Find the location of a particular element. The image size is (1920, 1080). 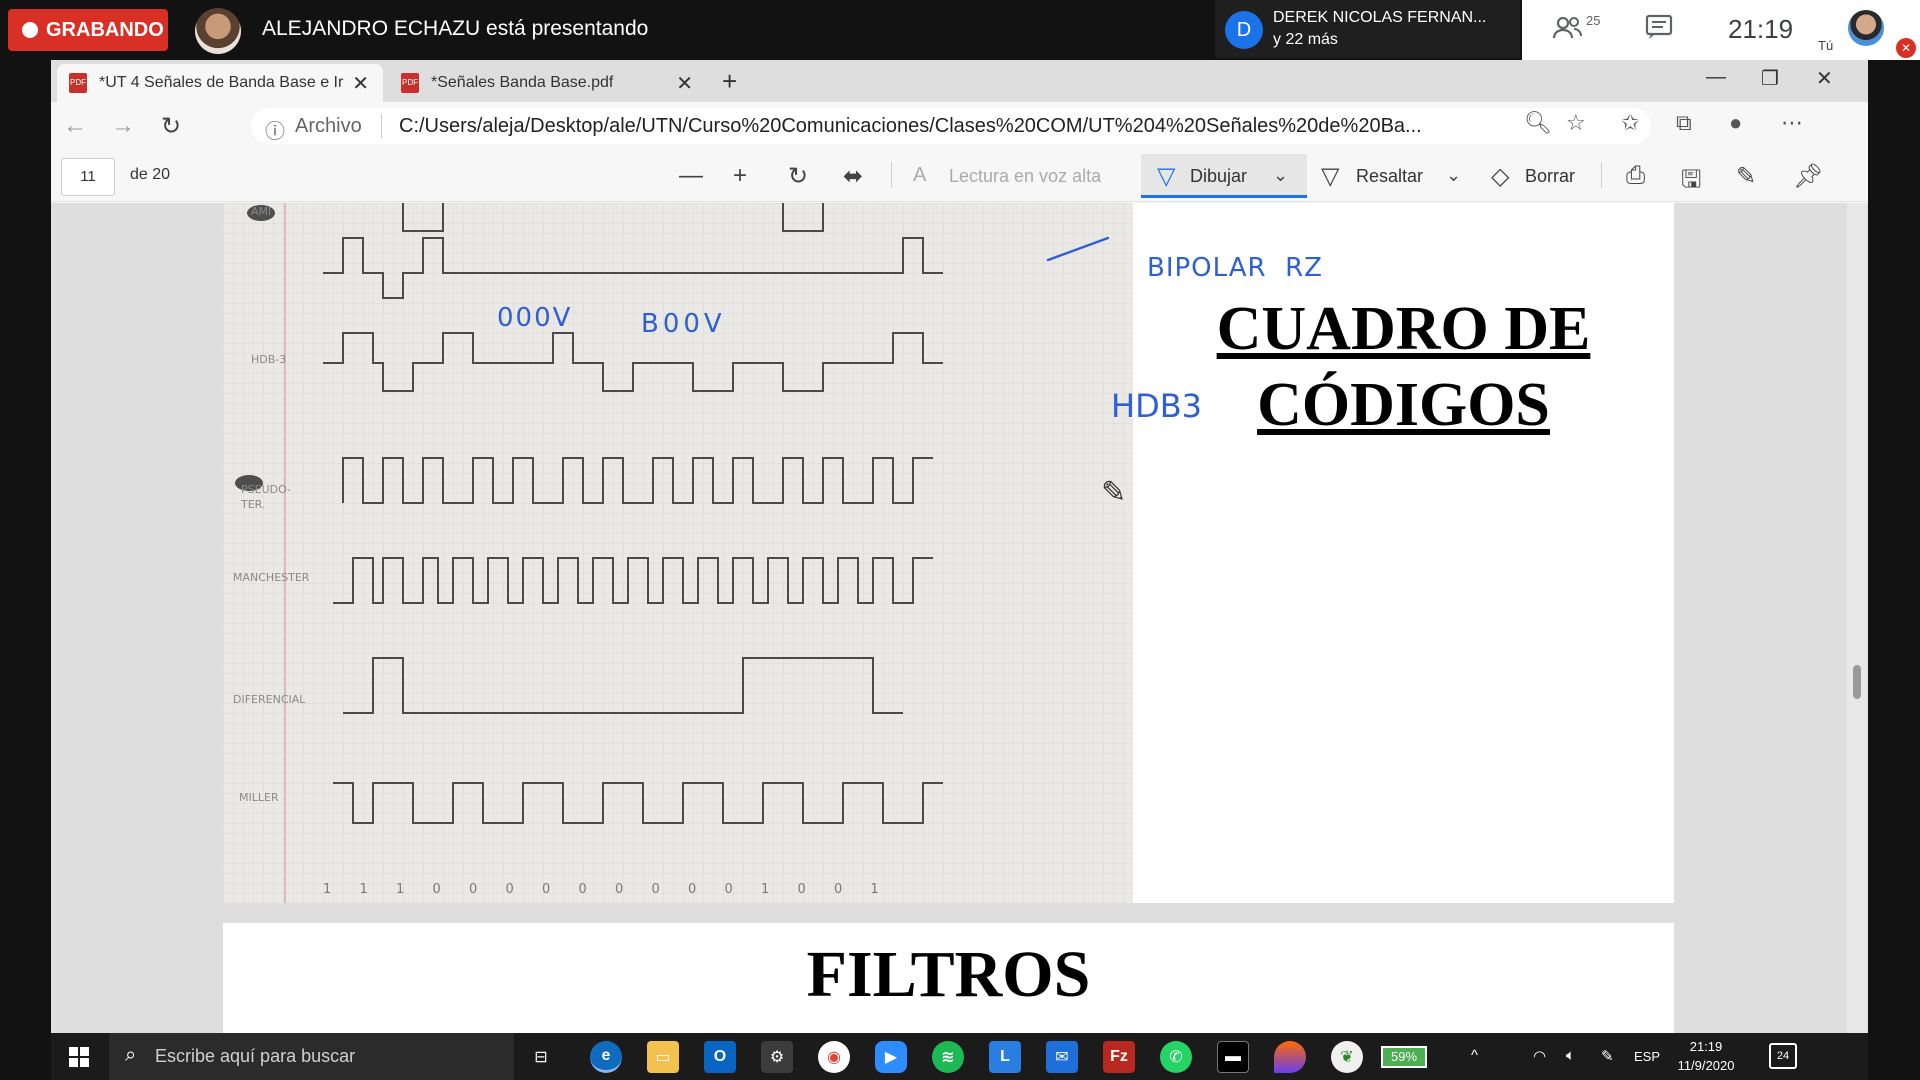

highlight-label: Resaltar is located at coordinates (1389, 176).